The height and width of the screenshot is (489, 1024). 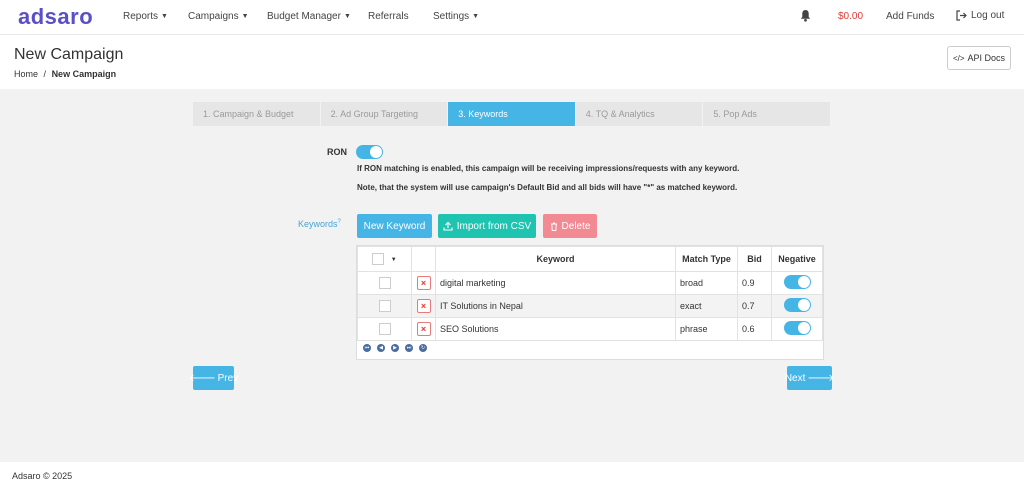 What do you see at coordinates (218, 16) in the screenshot?
I see `nav-campaigns: Campaigns ▼` at bounding box center [218, 16].